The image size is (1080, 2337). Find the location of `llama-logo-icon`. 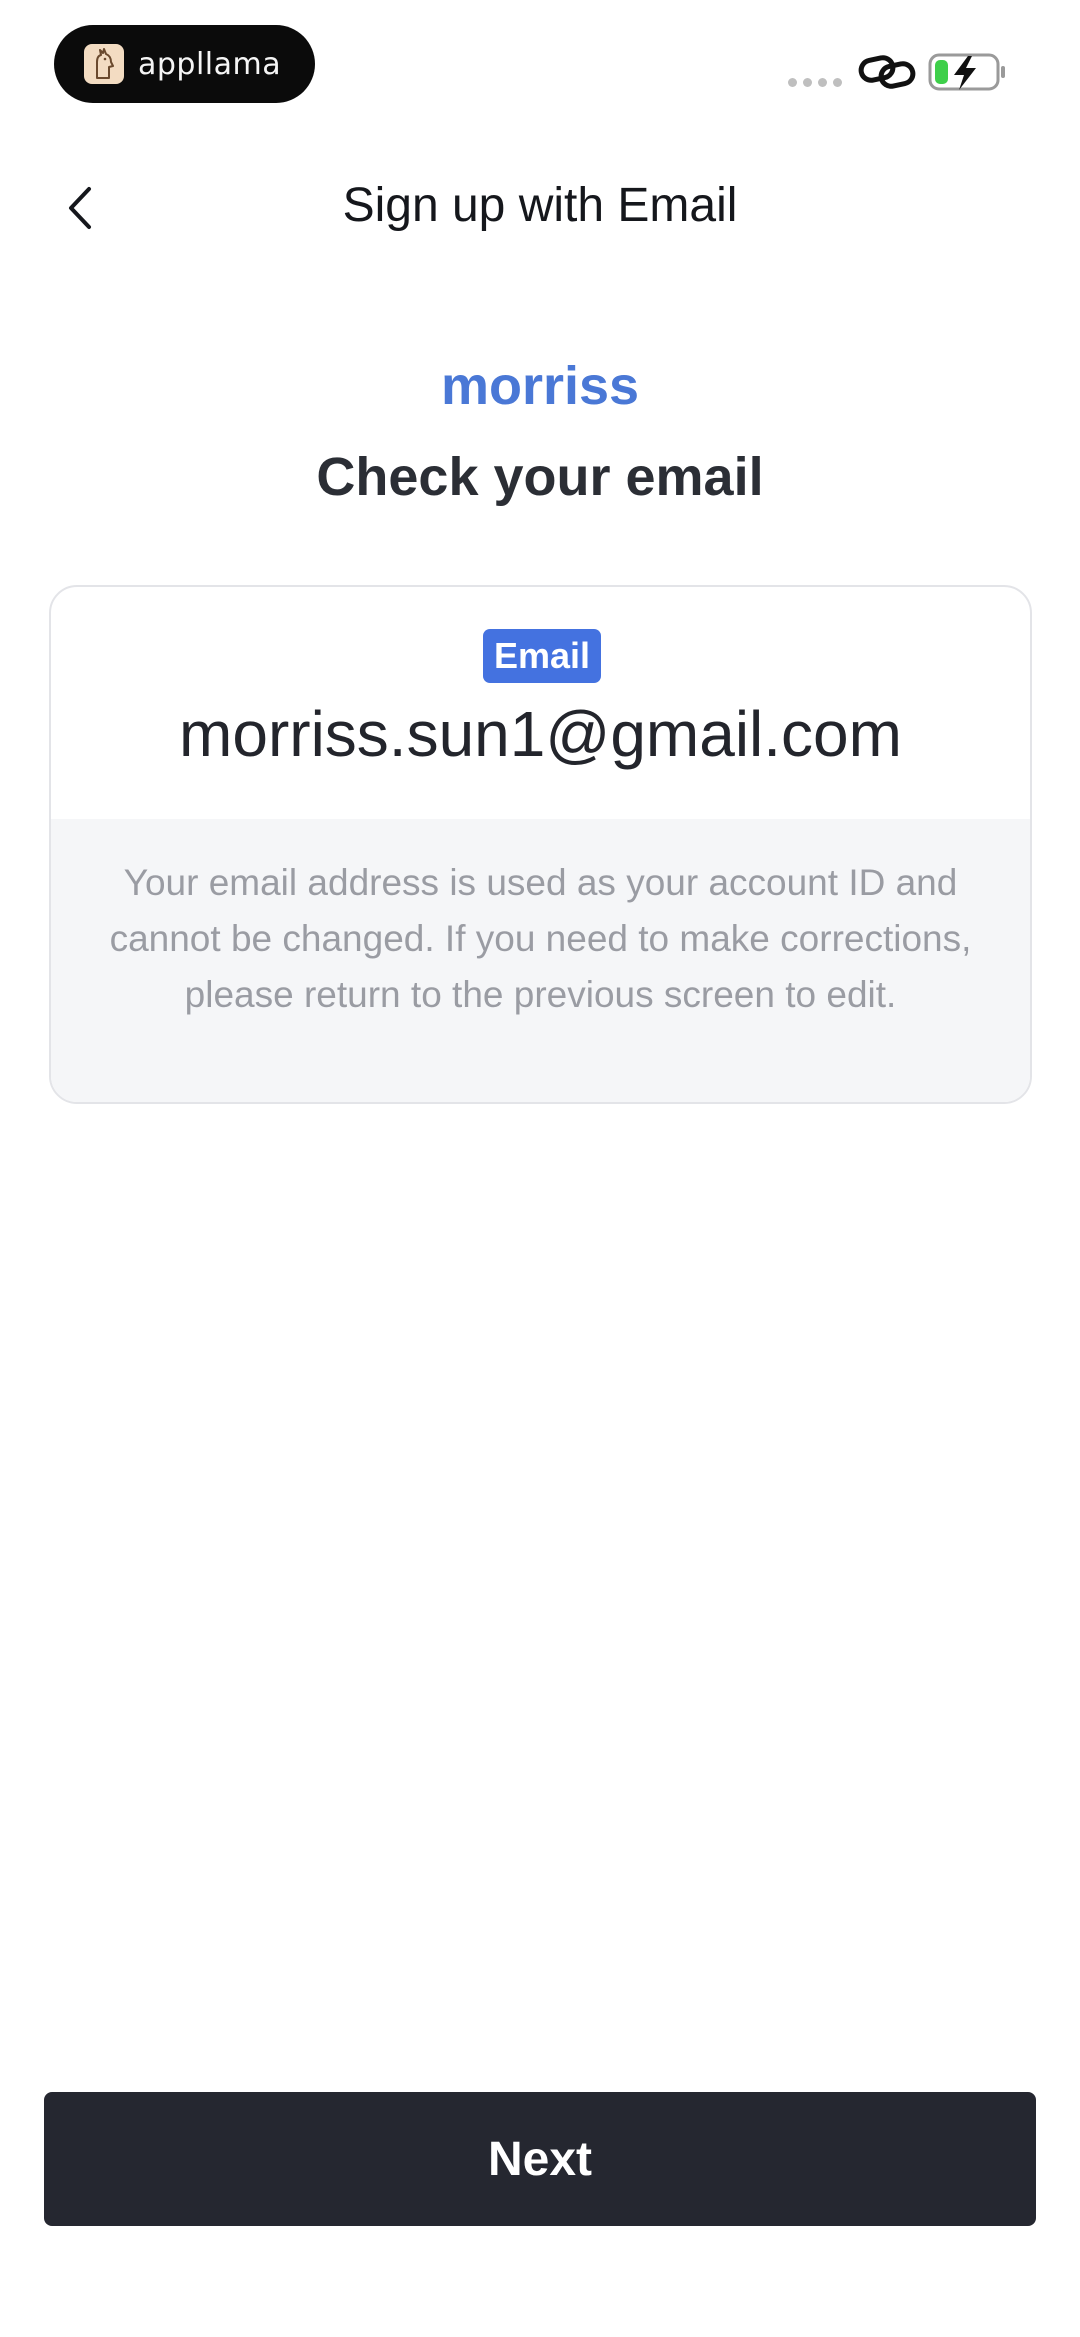

llama-logo-icon is located at coordinates (104, 64).